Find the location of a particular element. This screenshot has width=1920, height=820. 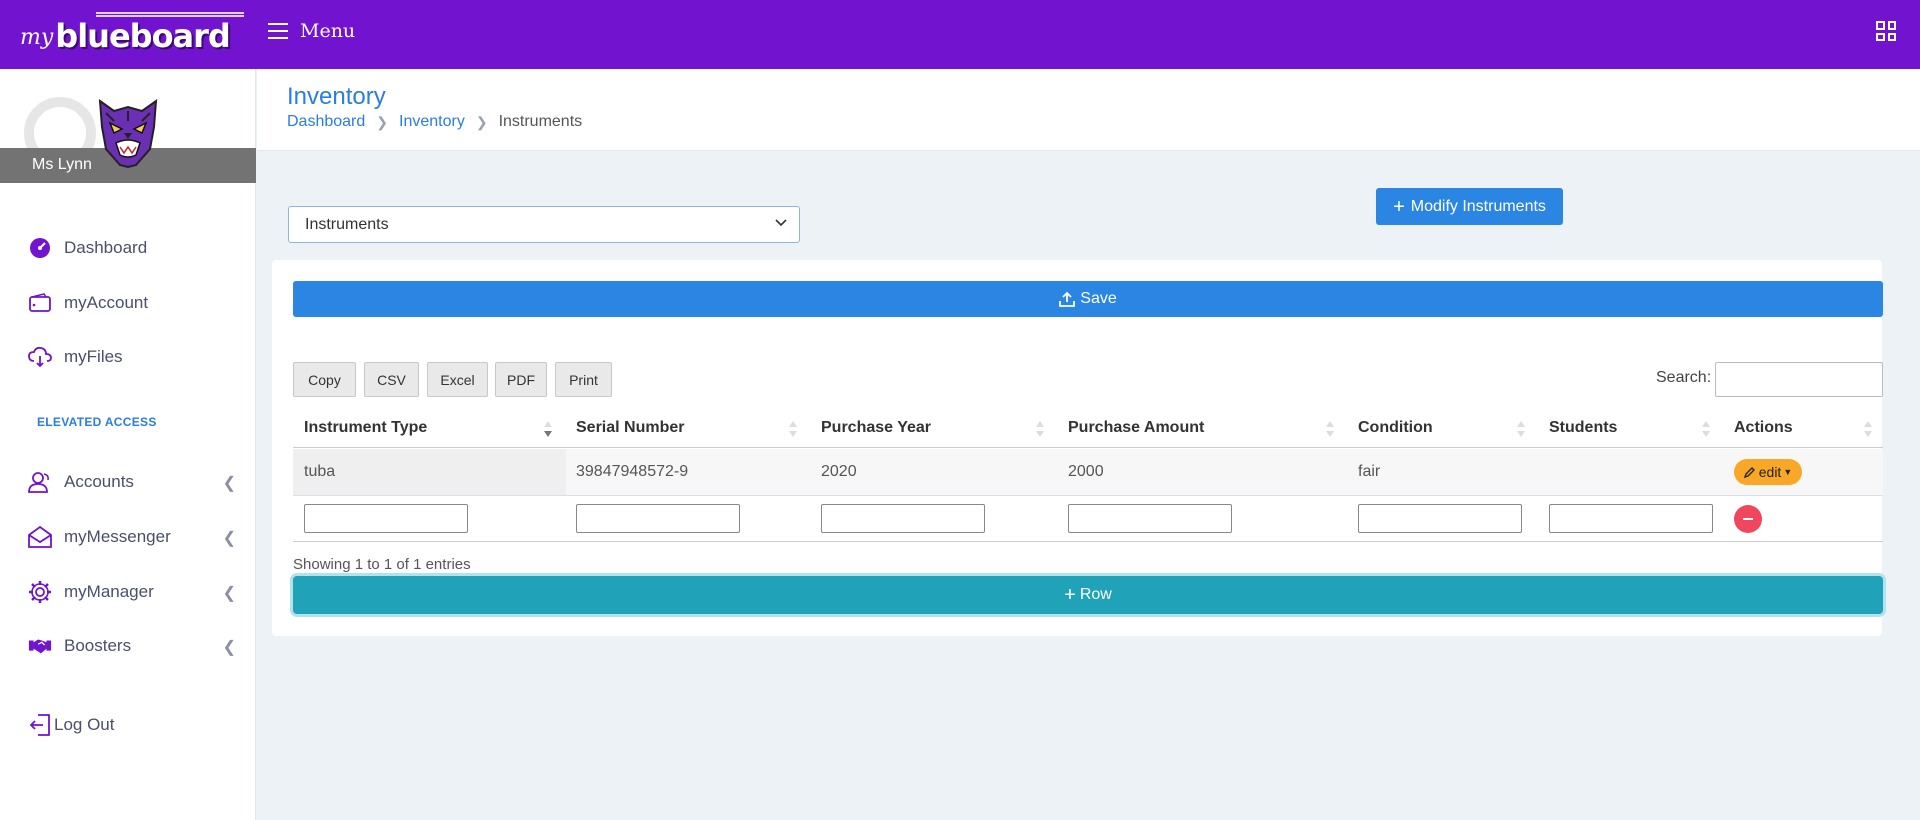

modify-instruments-label: Modify Instruments is located at coordinates (1478, 206).